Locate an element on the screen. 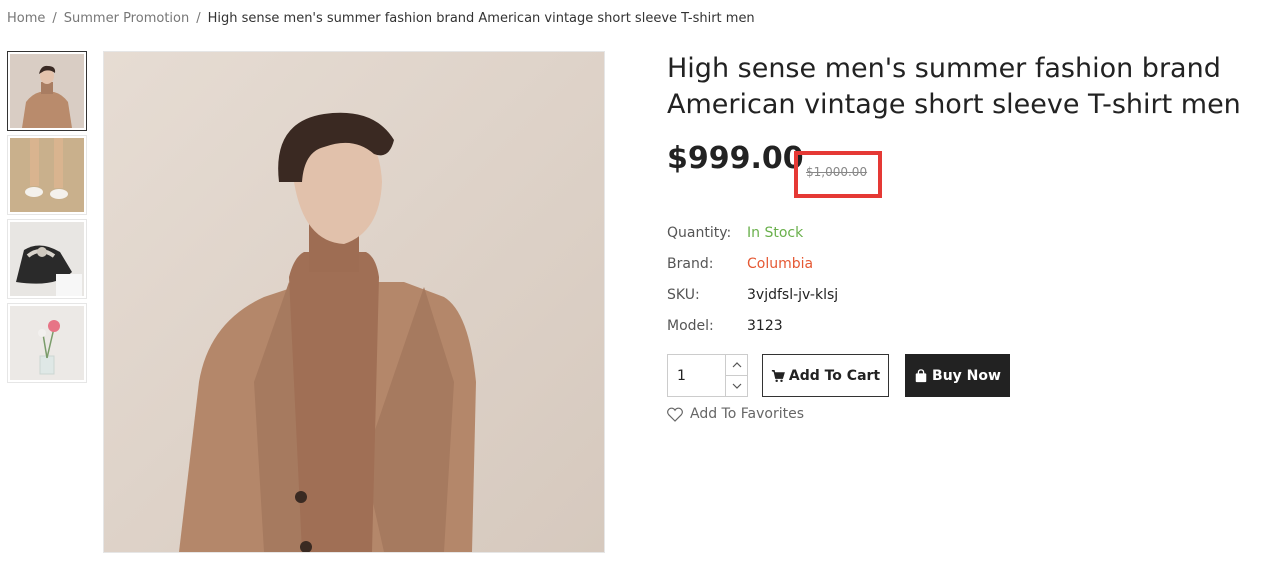  thumbnail-sandal-image is located at coordinates (47, 259).